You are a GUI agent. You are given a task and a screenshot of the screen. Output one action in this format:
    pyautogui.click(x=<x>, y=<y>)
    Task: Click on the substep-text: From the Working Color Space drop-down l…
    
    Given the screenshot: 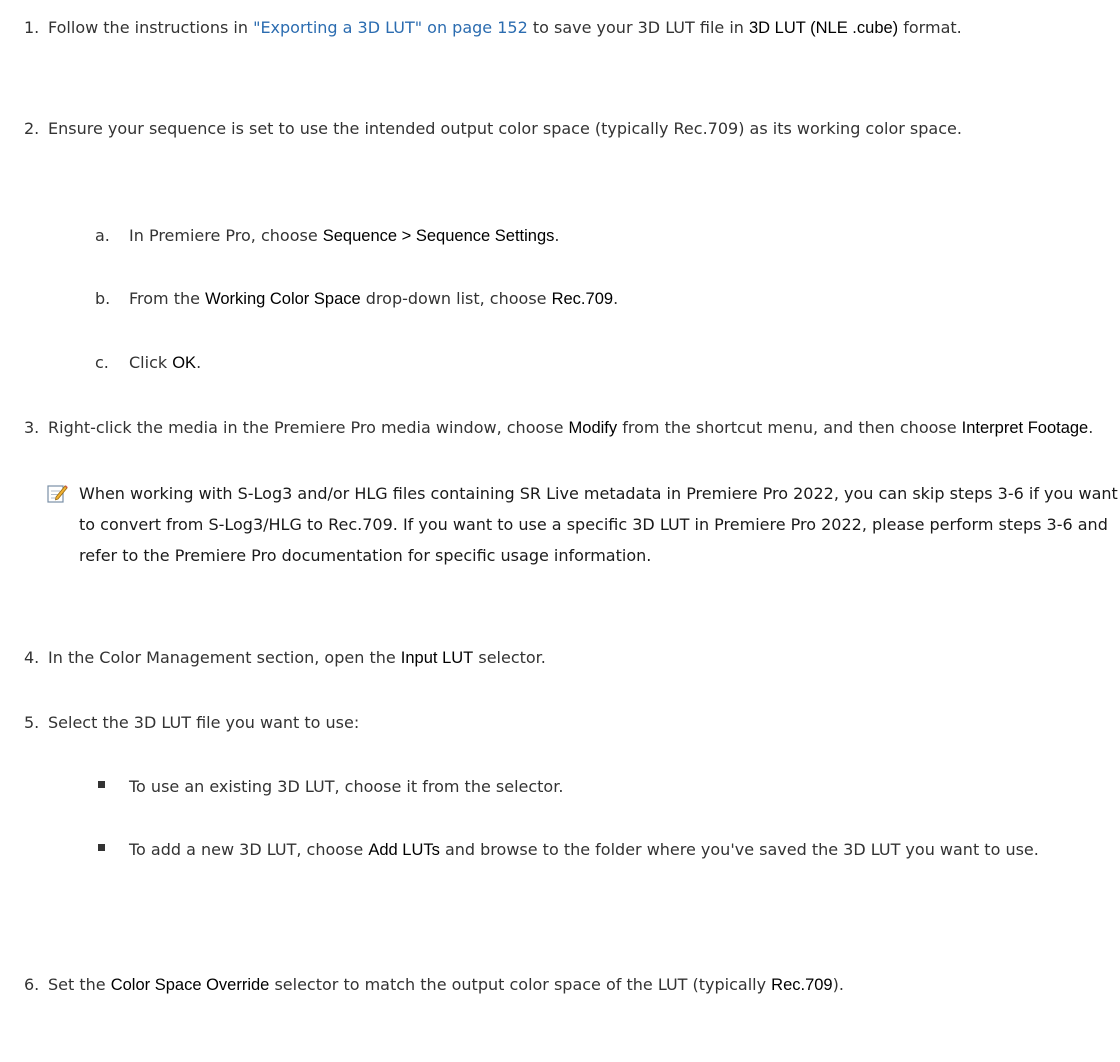 What is the action you would take?
    pyautogui.click(x=374, y=298)
    